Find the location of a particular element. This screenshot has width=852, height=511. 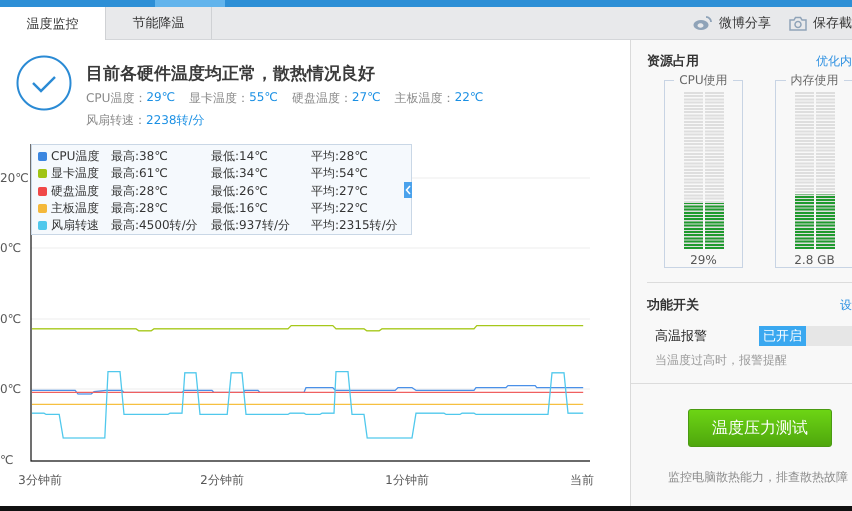

switch-label: 高温报警 is located at coordinates (681, 336).